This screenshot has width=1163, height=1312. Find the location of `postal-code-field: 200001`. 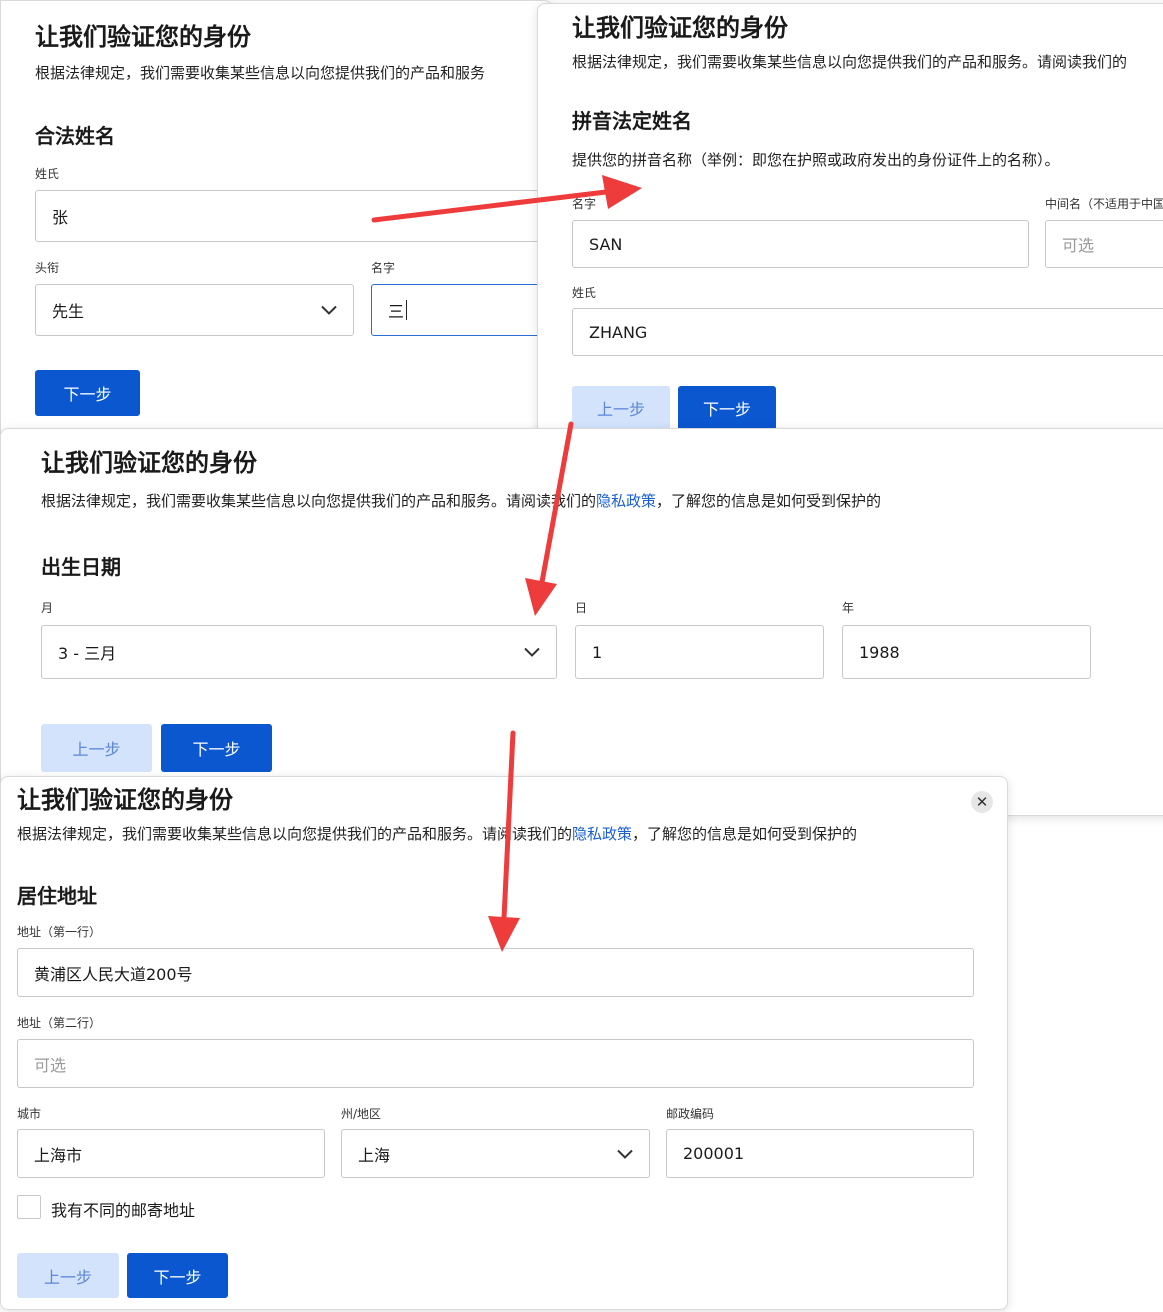

postal-code-field: 200001 is located at coordinates (820, 1153).